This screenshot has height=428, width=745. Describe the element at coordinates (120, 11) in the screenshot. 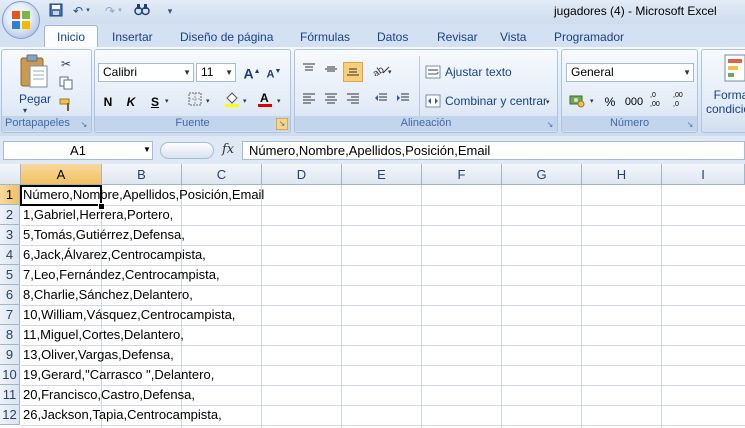

I see `redo-dropdown-icon: ▾` at that location.